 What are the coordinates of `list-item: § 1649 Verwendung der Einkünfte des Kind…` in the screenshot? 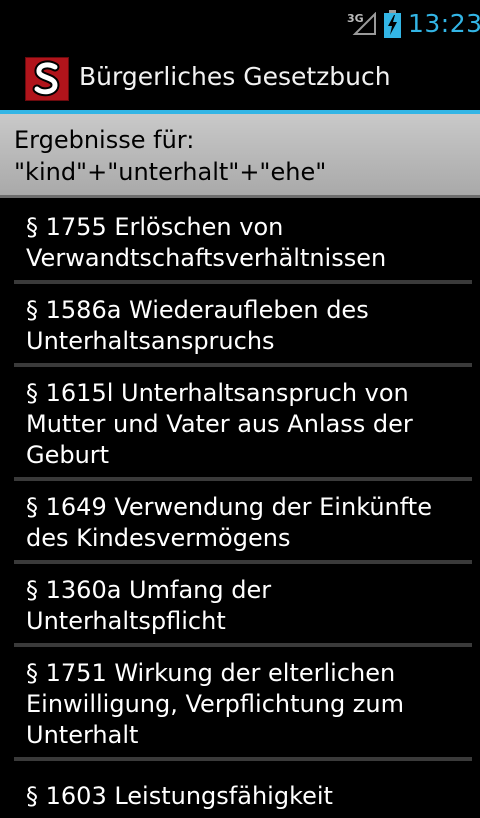 It's located at (240, 520).